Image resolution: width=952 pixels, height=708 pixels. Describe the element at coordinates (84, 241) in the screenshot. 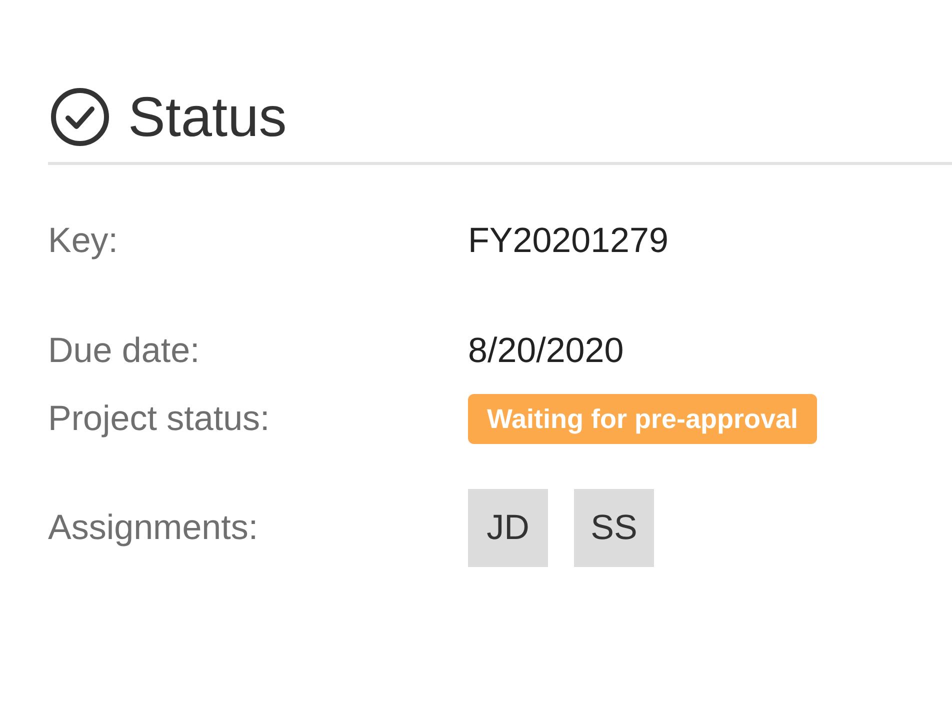

I see `field-label: Key:` at that location.